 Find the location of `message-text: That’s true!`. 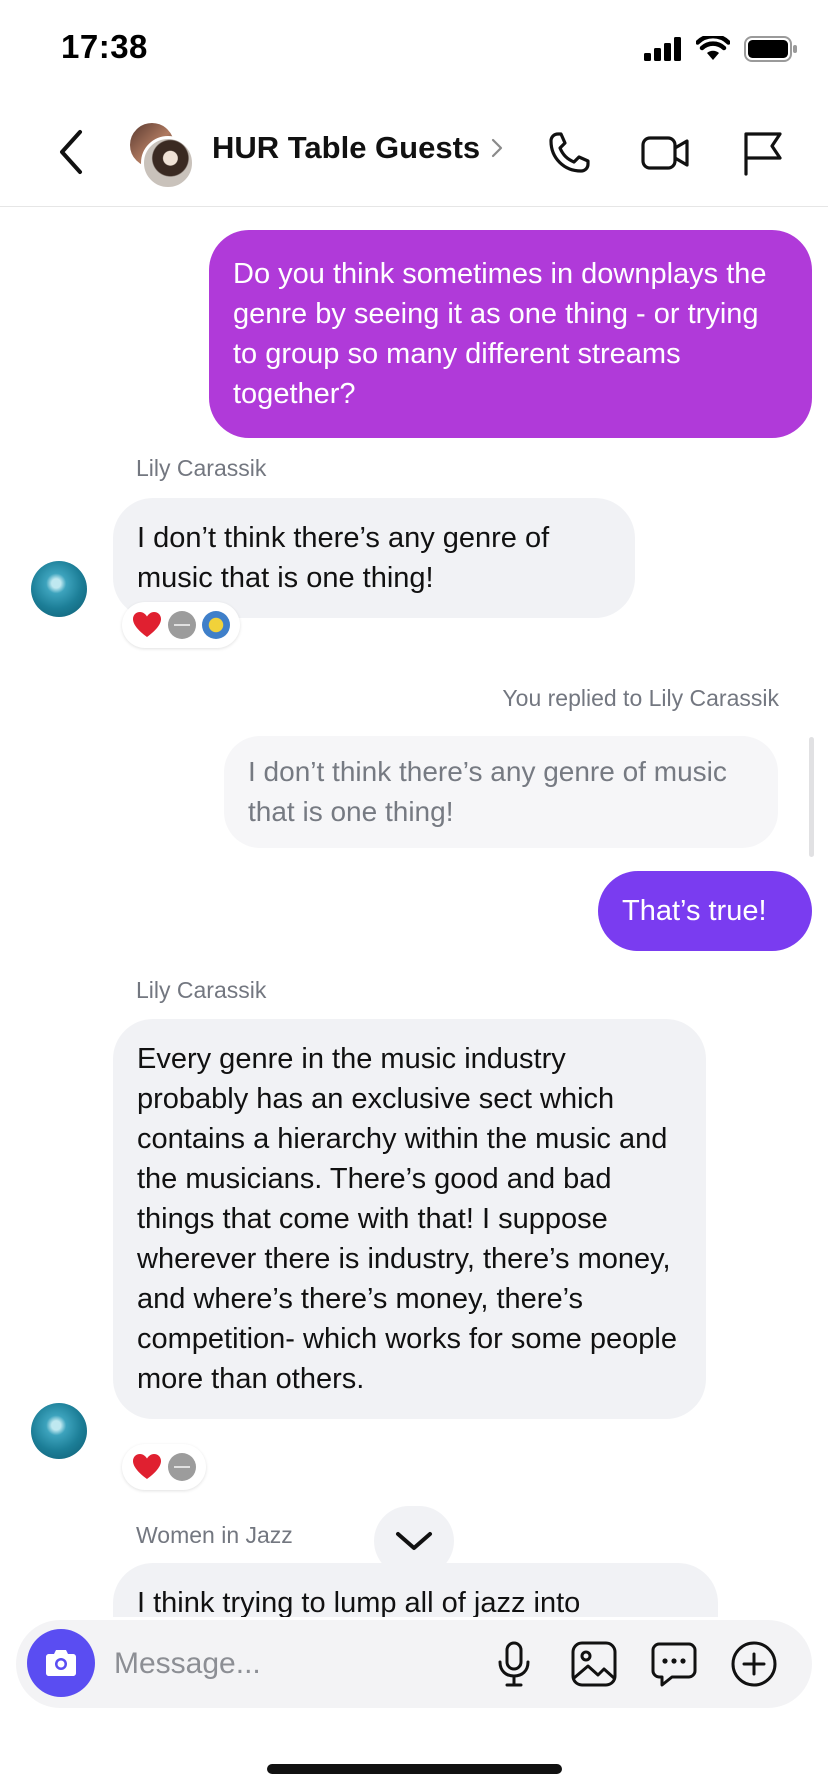

message-text: That’s true! is located at coordinates (694, 911).